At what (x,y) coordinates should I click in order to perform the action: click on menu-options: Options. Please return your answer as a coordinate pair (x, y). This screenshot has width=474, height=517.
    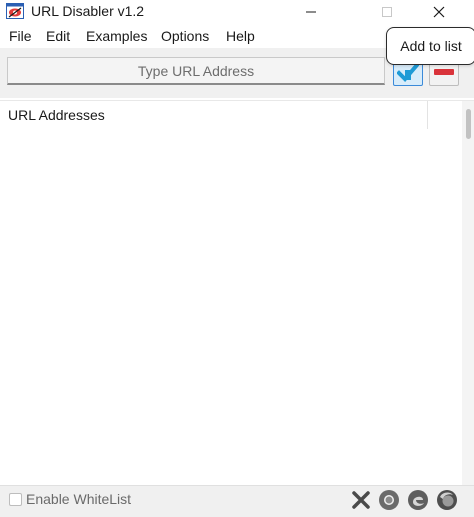
    Looking at the image, I should click on (185, 36).